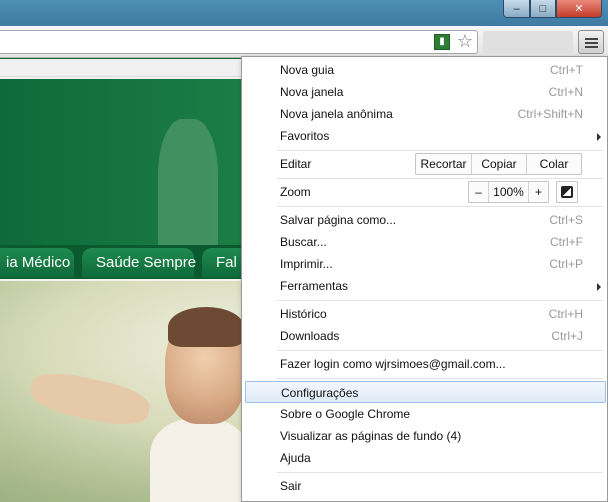 Image resolution: width=608 pixels, height=502 pixels. What do you see at coordinates (528, 42) in the screenshot?
I see `toolbar-blank-area` at bounding box center [528, 42].